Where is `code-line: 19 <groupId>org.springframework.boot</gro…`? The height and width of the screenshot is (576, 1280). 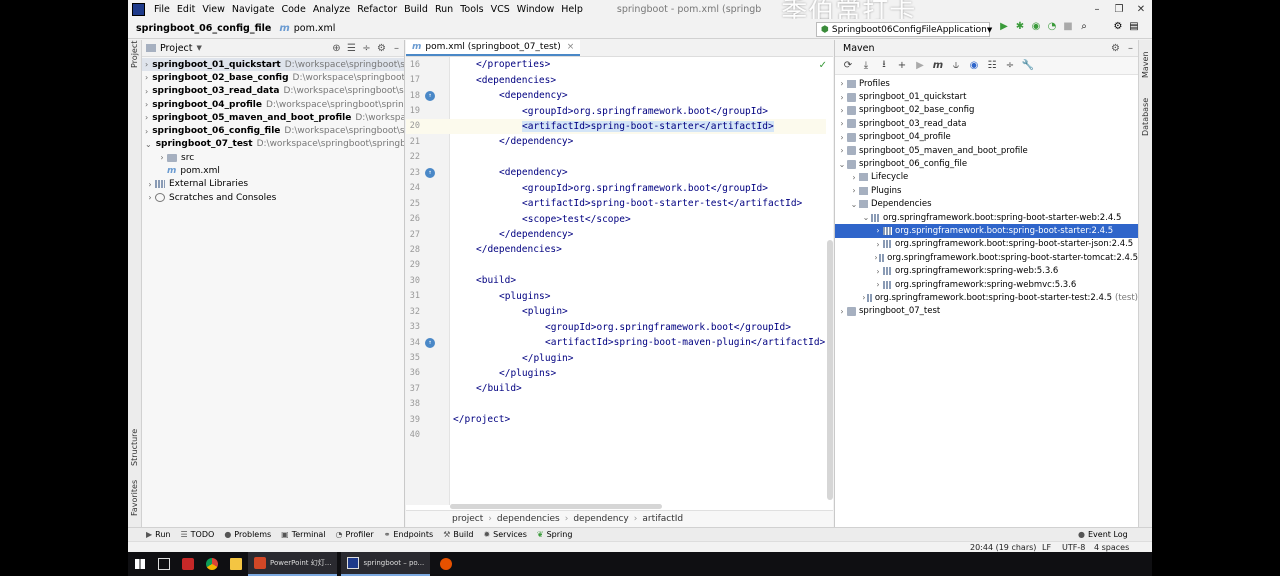 code-line: 19 <groupId>org.springframework.boot</gro… is located at coordinates (616, 110).